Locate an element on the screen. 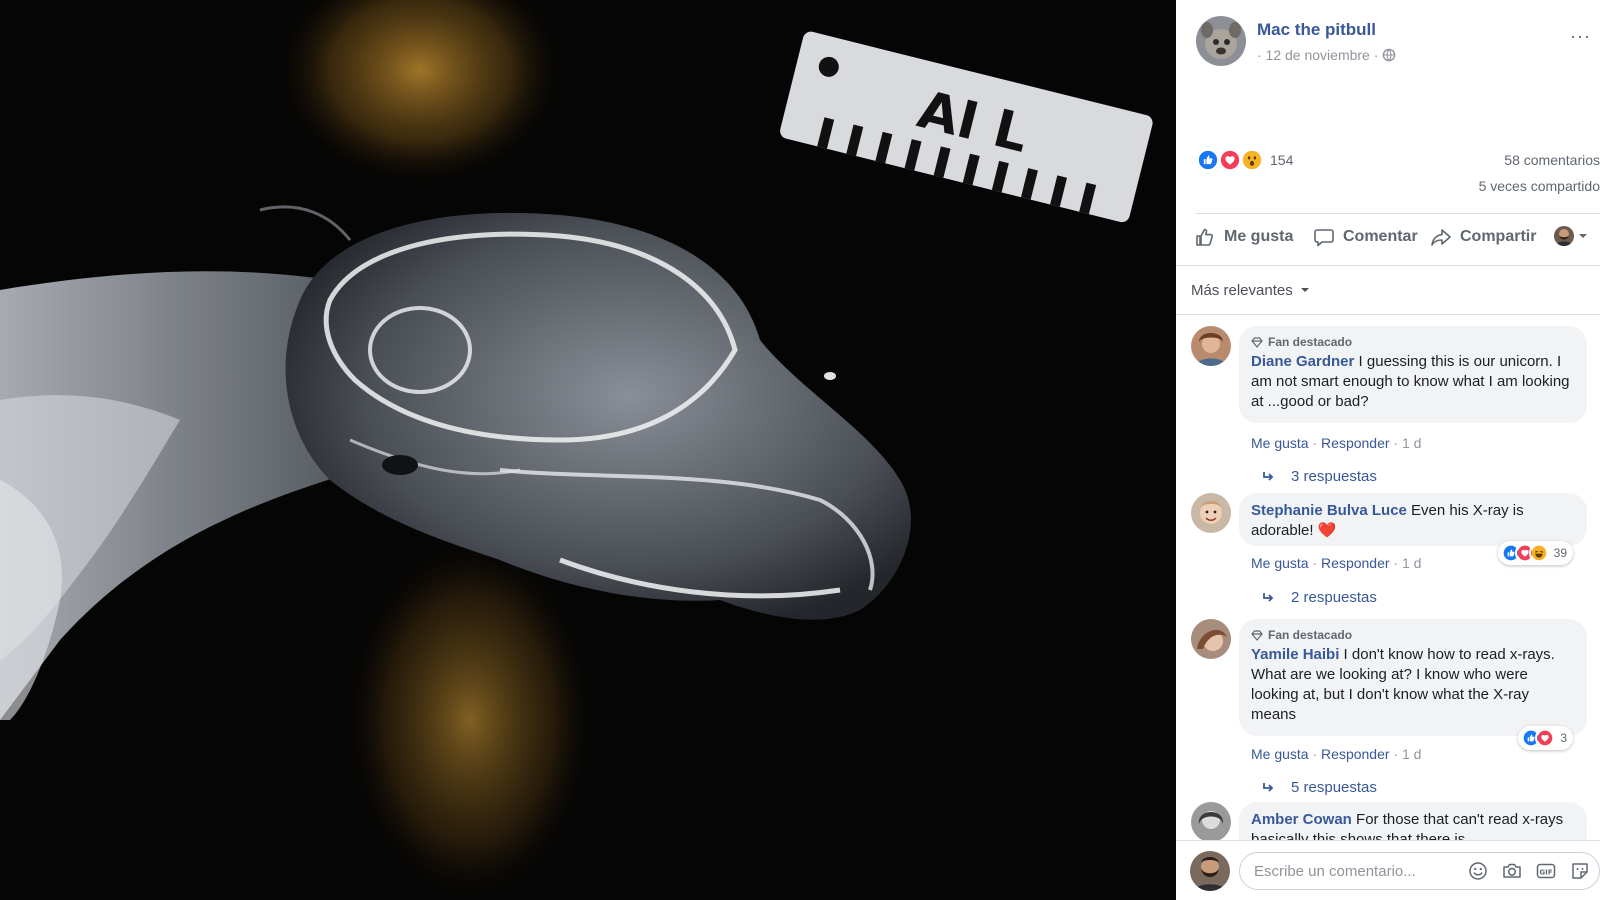 The width and height of the screenshot is (1600, 900). page-avatar is located at coordinates (1221, 41).